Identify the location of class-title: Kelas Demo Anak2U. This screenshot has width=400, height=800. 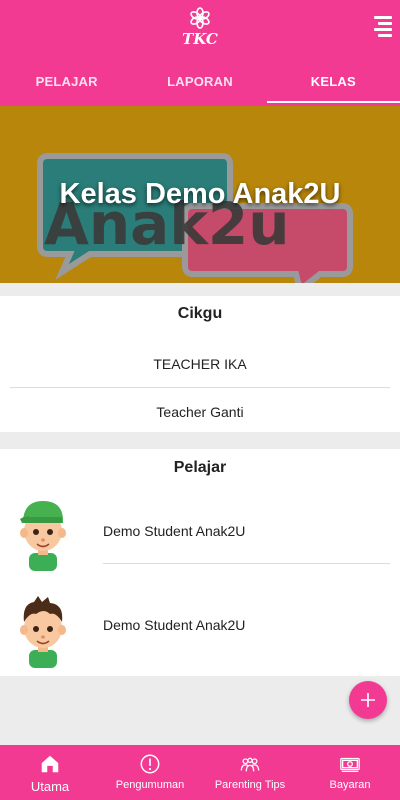
(200, 194).